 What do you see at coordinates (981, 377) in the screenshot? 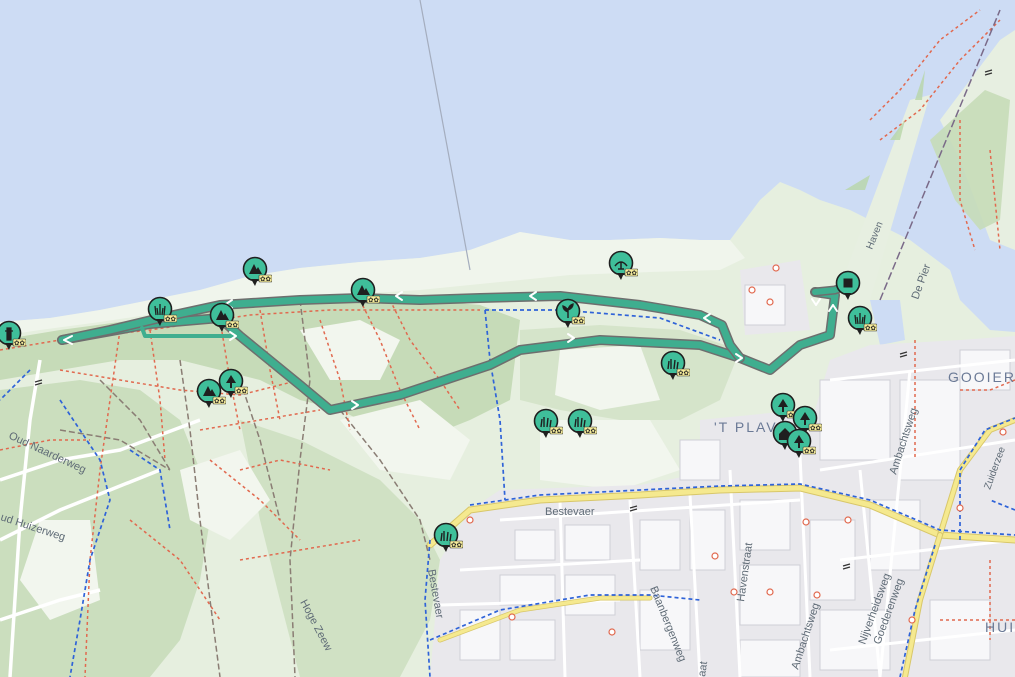
I see `label-place-gooierhaven: GOOIERH` at bounding box center [981, 377].